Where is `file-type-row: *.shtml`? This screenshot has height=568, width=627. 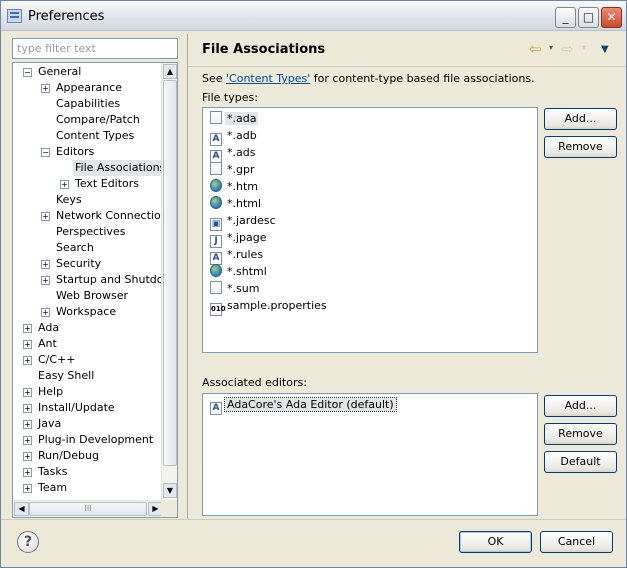
file-type-row: *.shtml is located at coordinates (239, 271).